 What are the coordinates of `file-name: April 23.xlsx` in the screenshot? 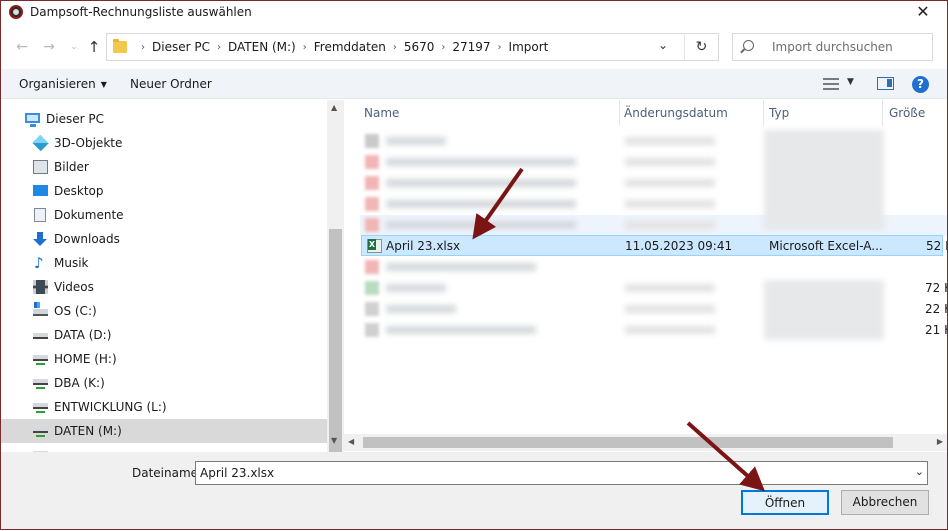 It's located at (423, 246).